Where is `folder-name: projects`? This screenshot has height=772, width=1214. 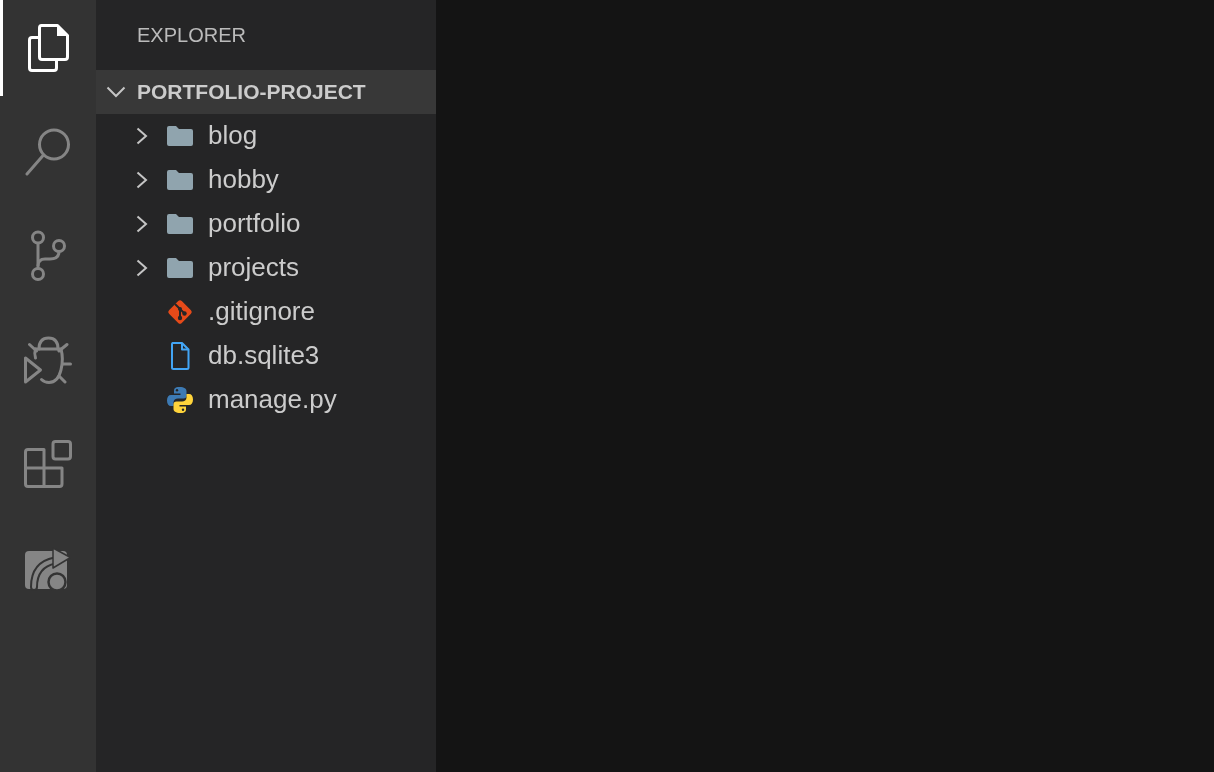 folder-name: projects is located at coordinates (254, 268).